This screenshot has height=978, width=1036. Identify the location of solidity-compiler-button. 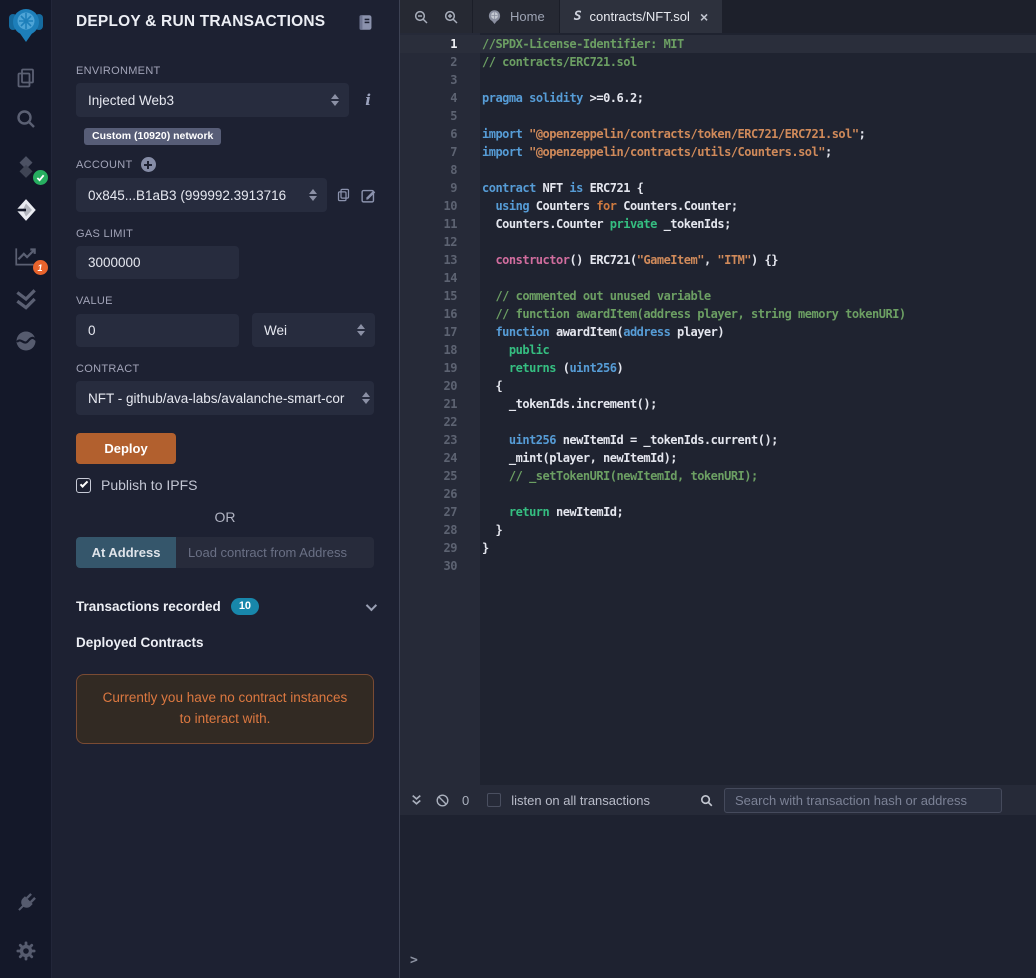
(27, 169).